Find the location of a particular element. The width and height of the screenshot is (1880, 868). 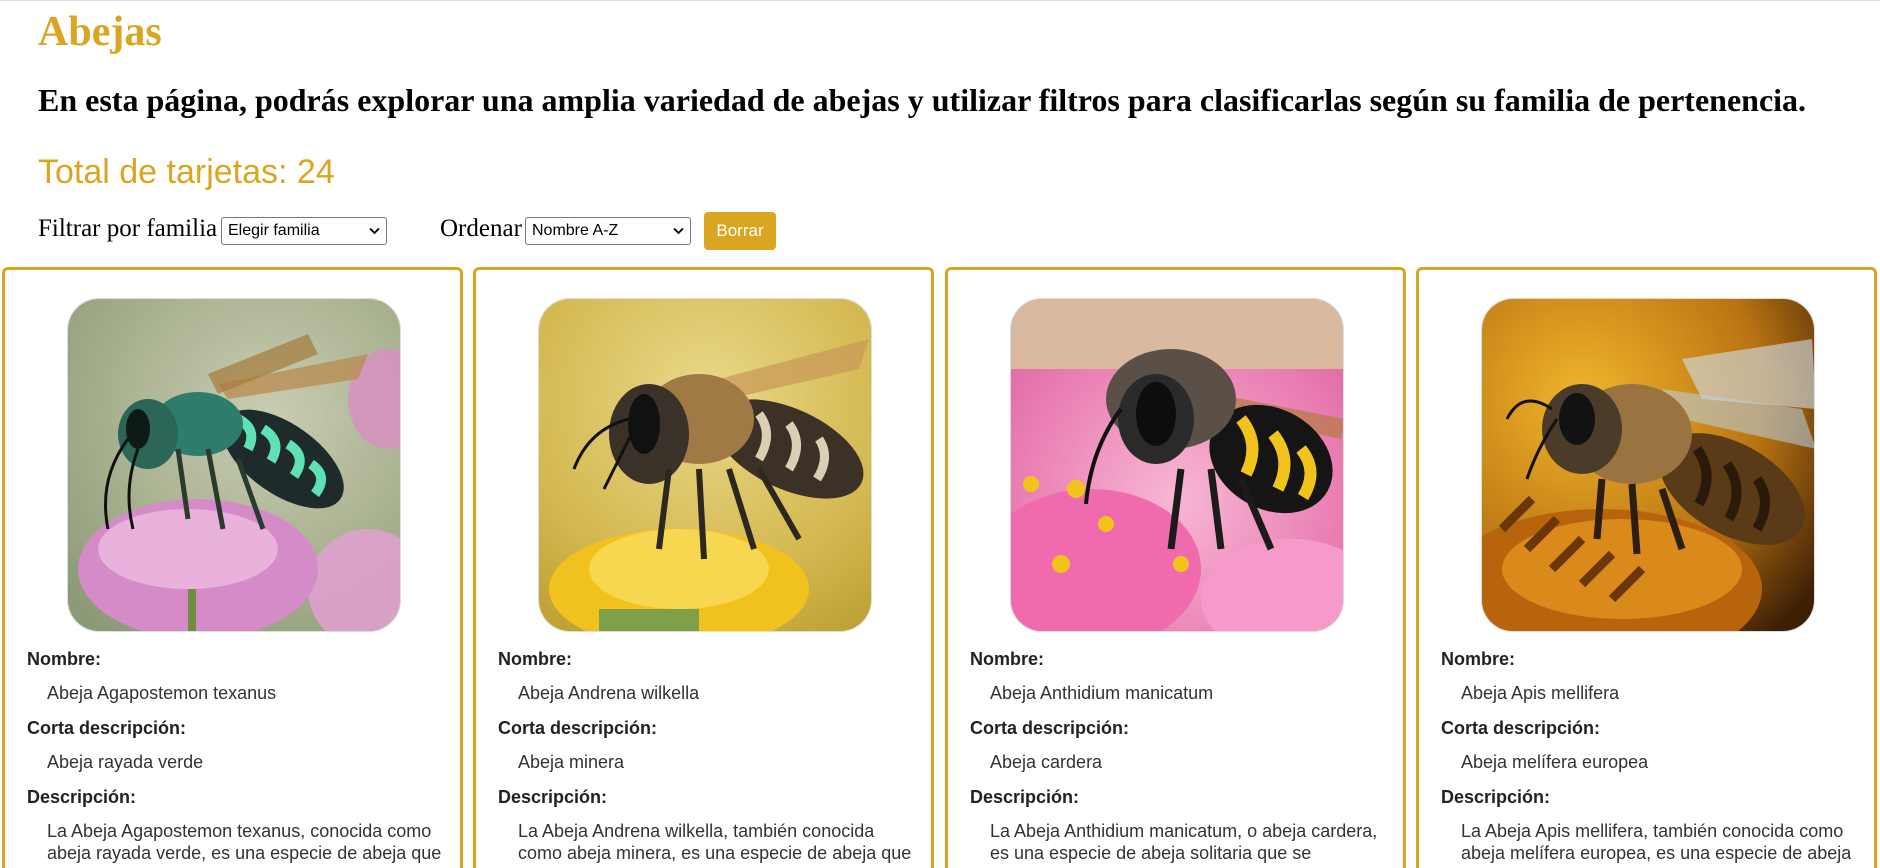

page-title: Abejas is located at coordinates (100, 32).